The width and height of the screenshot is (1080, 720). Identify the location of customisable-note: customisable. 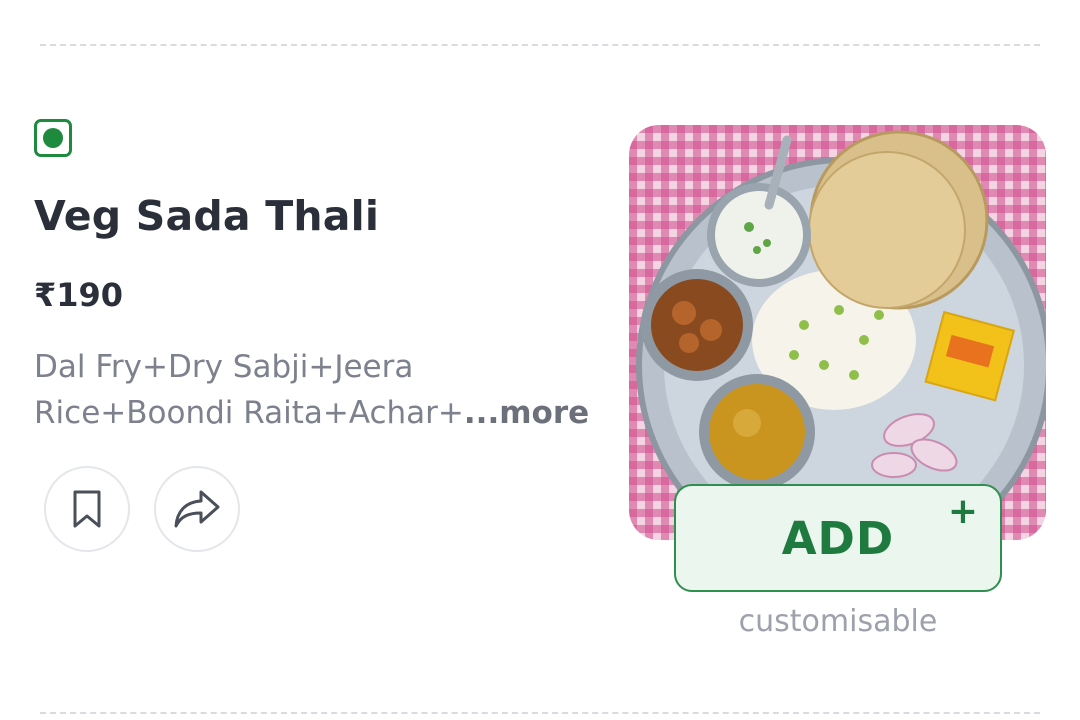
(838, 621).